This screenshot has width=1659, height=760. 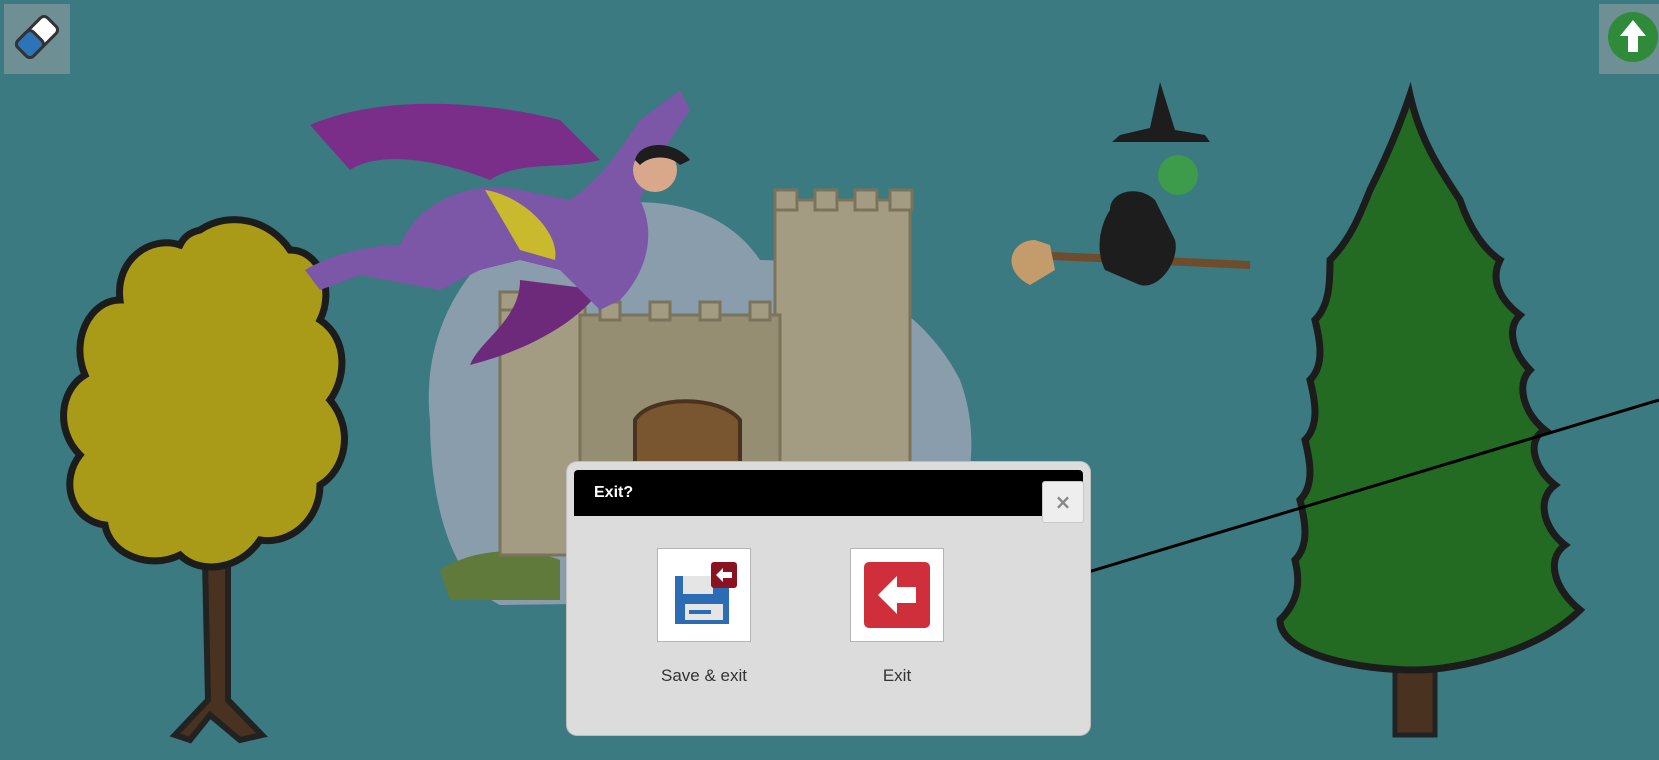 I want to click on yellow-tree, so click(x=204, y=480).